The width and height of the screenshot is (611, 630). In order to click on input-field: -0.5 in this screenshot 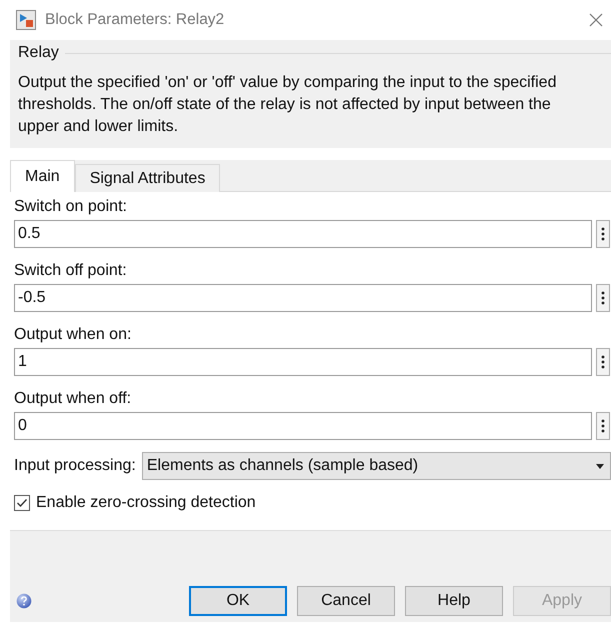, I will do `click(303, 298)`.